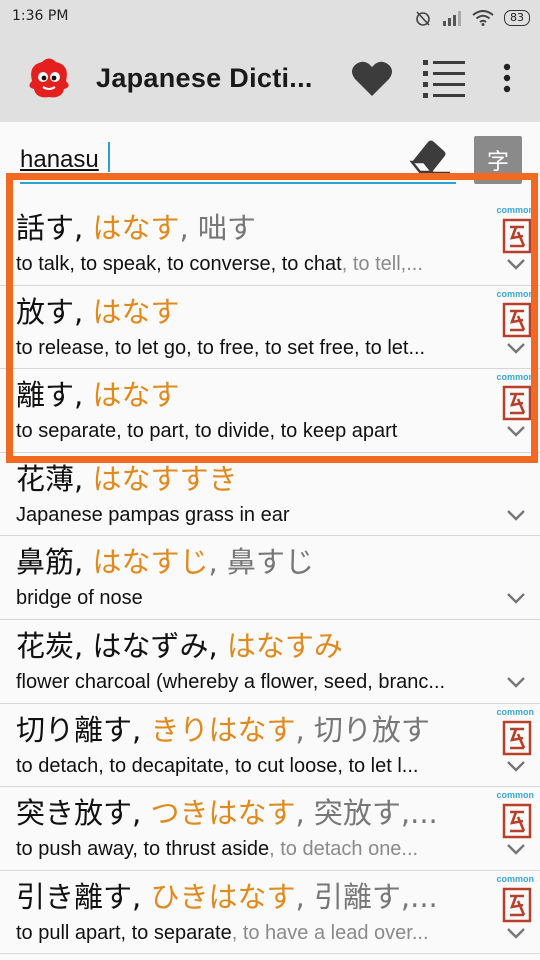 The image size is (540, 960). What do you see at coordinates (45, 311) in the screenshot?
I see `entry-kanji: 放す` at bounding box center [45, 311].